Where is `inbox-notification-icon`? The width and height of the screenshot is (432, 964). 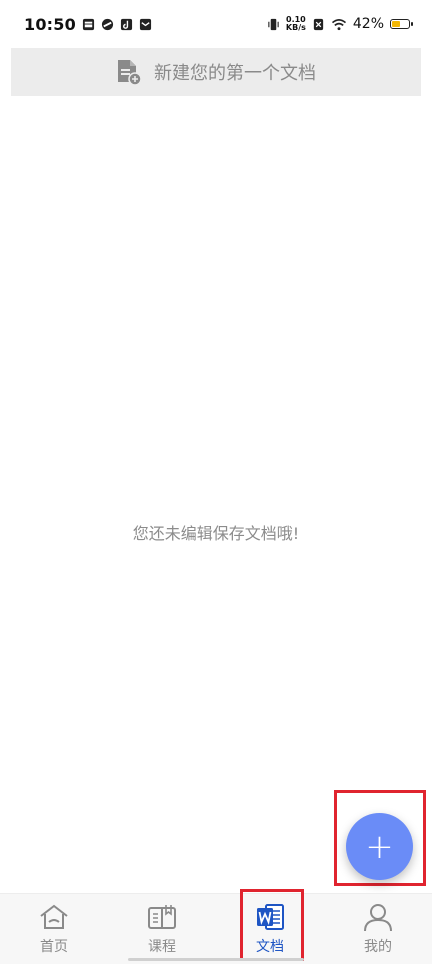 inbox-notification-icon is located at coordinates (88, 24).